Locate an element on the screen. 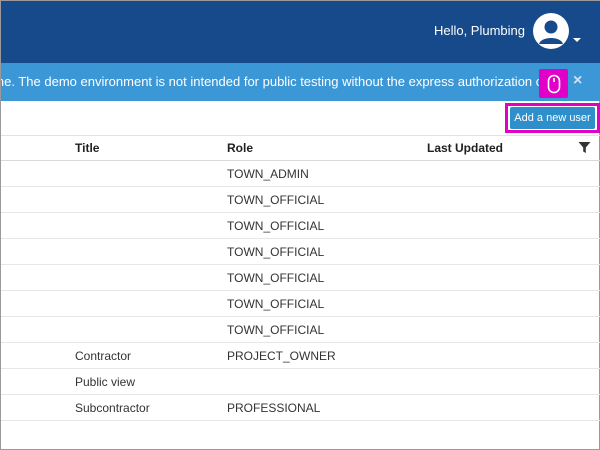 This screenshot has height=450, width=600. user-greeting: Hello, Plumbing is located at coordinates (479, 30).